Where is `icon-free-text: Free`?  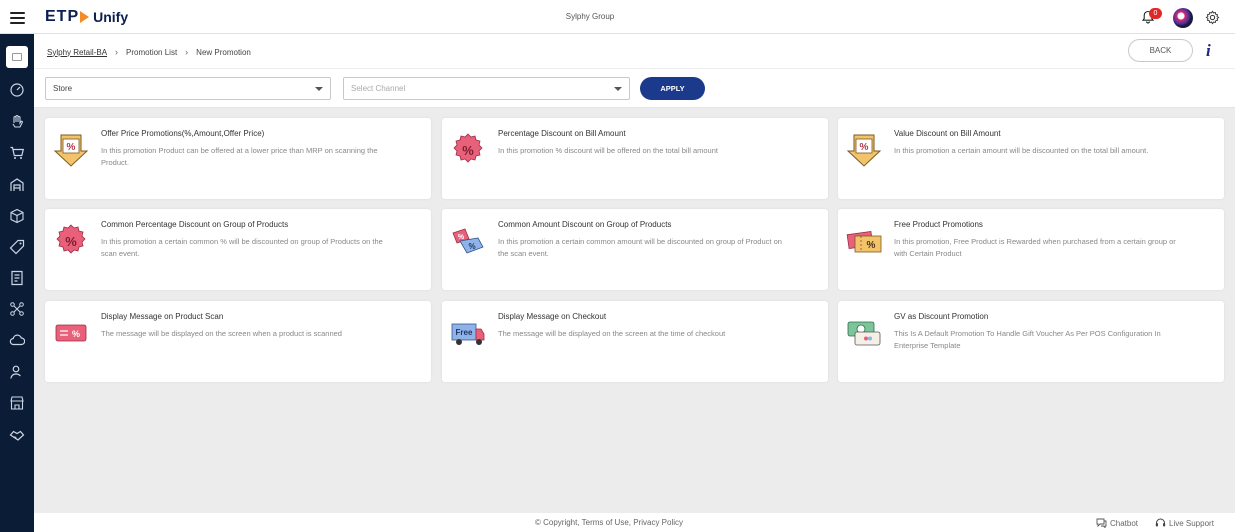 icon-free-text: Free is located at coordinates (464, 332).